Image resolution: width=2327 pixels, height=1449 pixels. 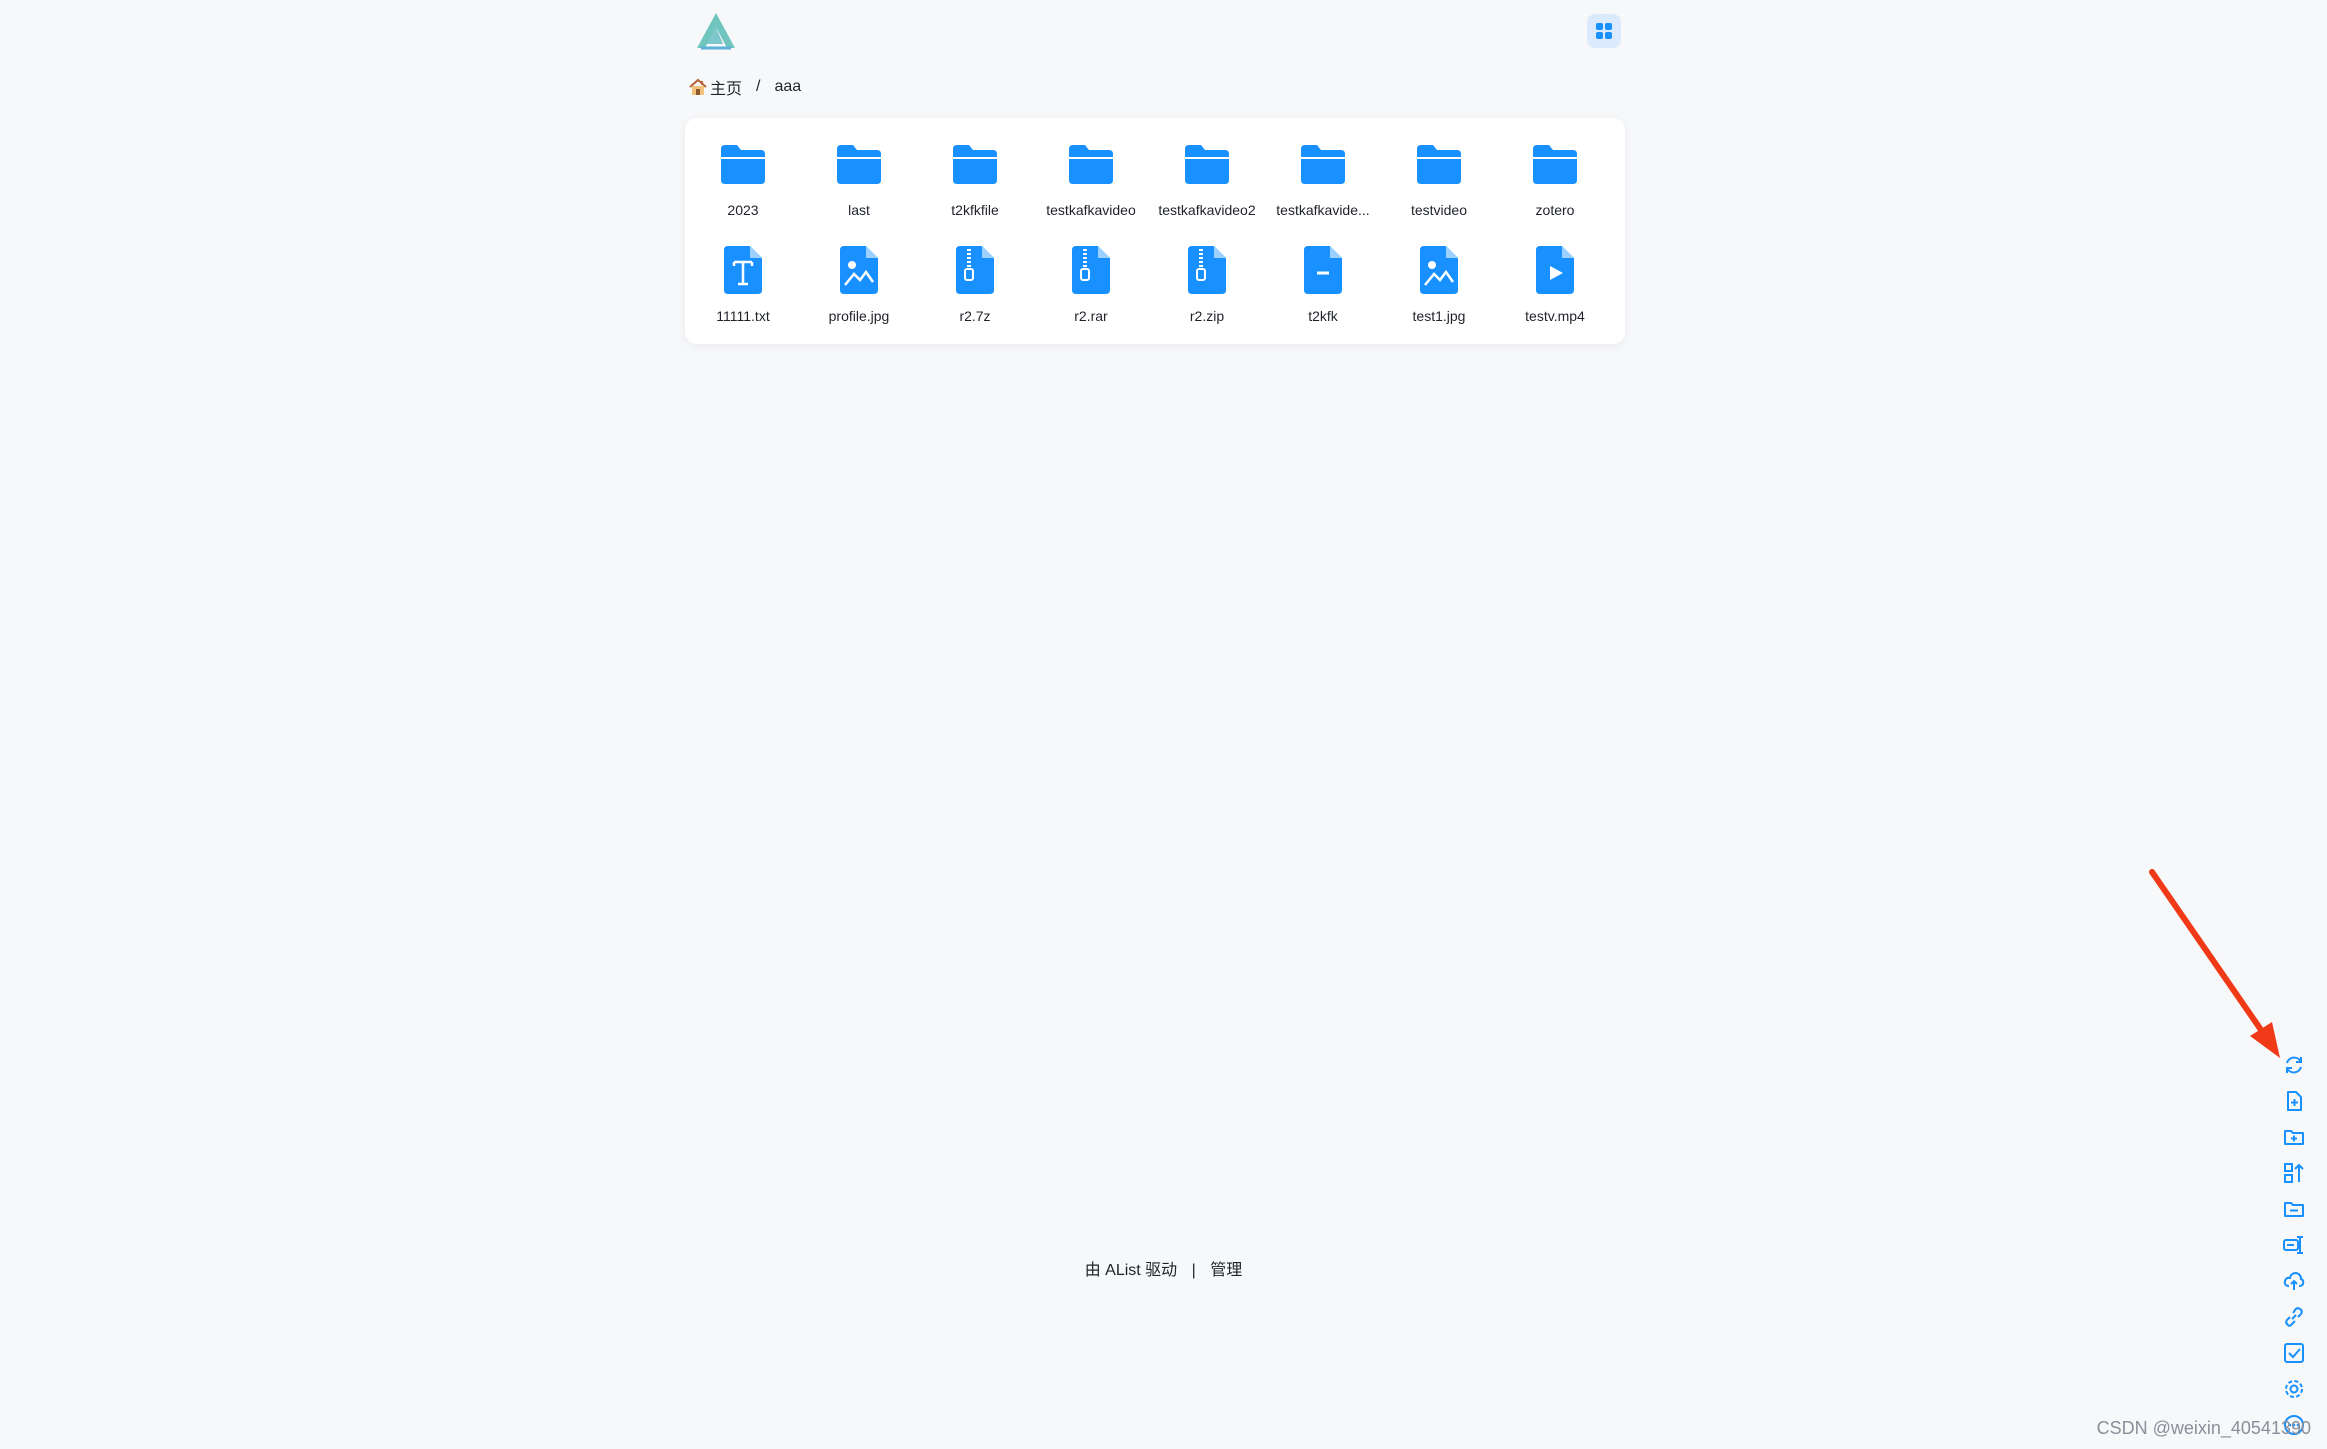 I want to click on folder-item-t2kfkfile: t2kfkfile, so click(x=975, y=186).